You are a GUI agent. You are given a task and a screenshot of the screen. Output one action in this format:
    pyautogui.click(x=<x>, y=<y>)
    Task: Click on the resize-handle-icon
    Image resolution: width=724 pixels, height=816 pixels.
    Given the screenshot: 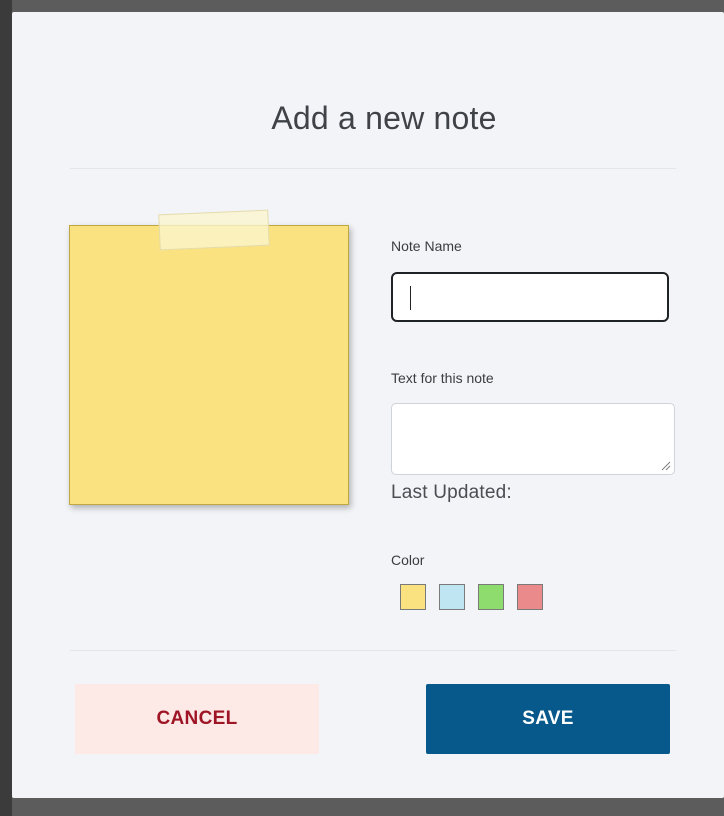 What is the action you would take?
    pyautogui.click(x=666, y=466)
    